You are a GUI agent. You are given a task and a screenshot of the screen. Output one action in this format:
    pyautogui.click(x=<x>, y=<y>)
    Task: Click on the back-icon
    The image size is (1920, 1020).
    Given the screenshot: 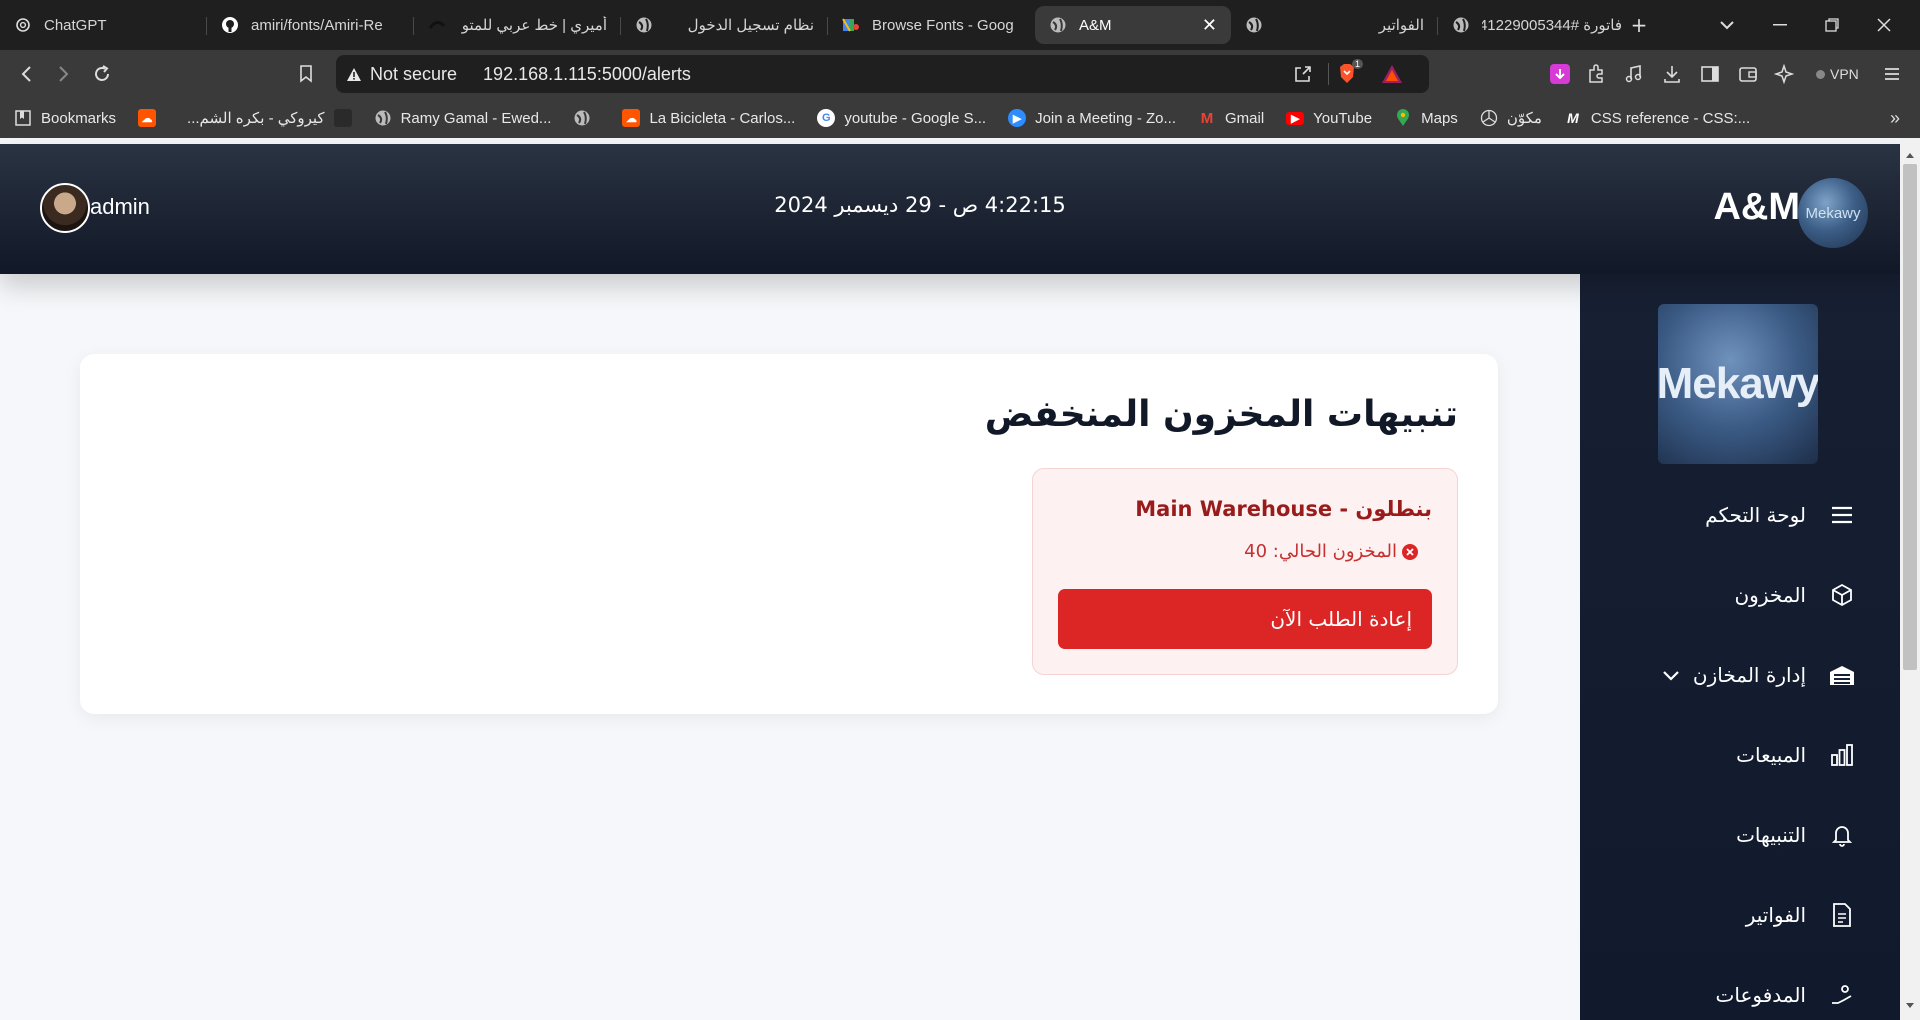 What is the action you would take?
    pyautogui.click(x=26, y=74)
    